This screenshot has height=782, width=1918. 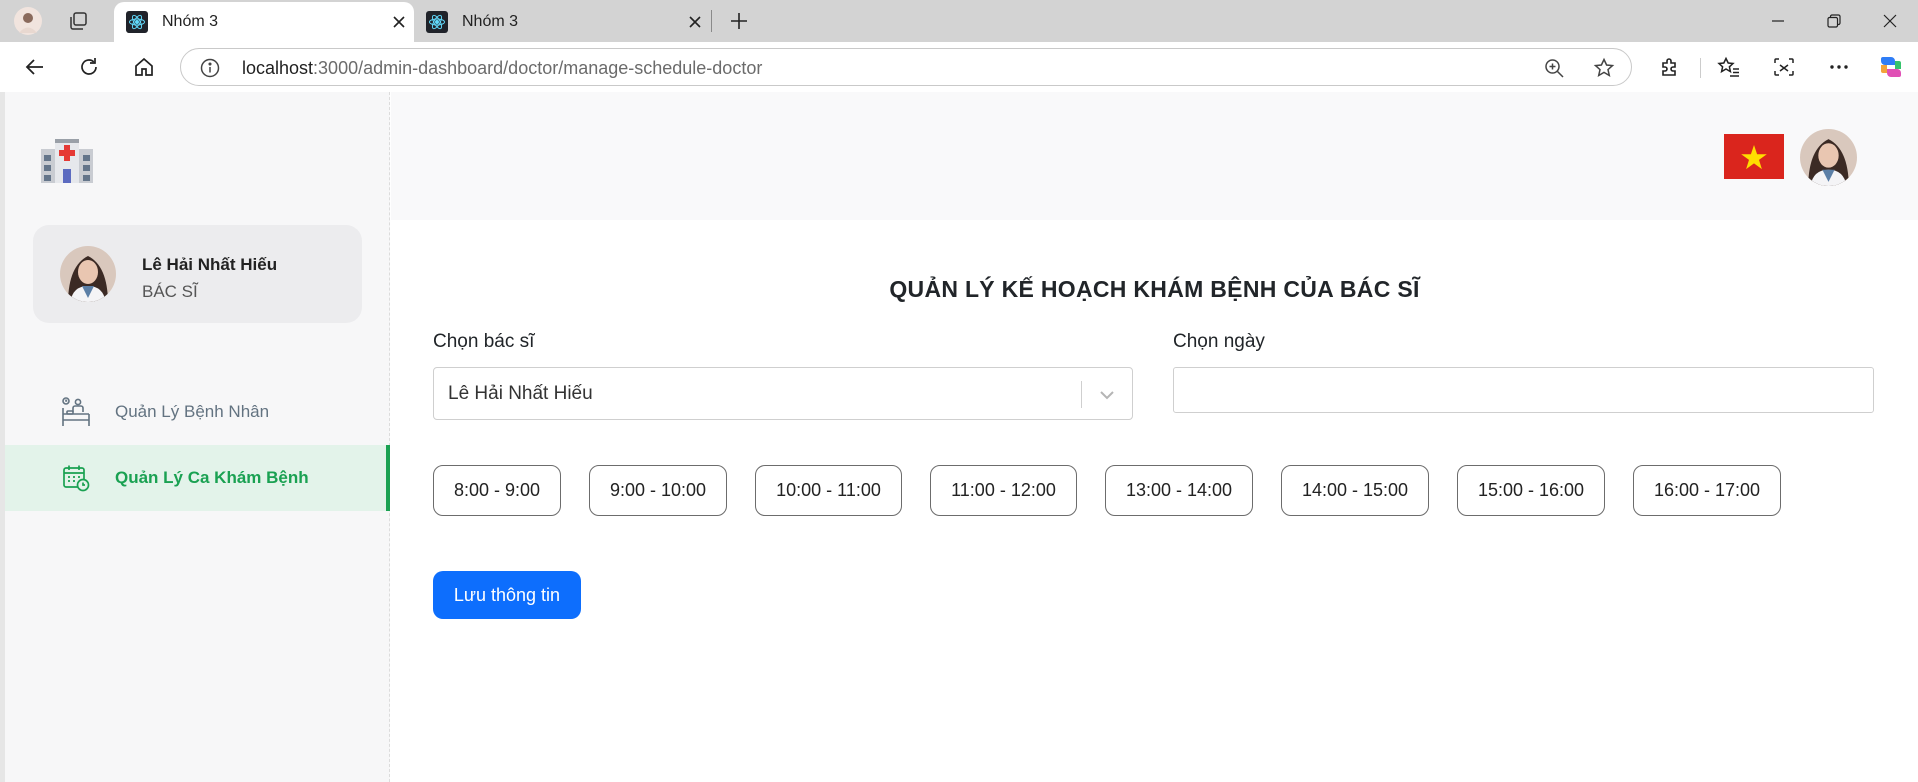 What do you see at coordinates (1523, 390) in the screenshot?
I see `date-picker-input` at bounding box center [1523, 390].